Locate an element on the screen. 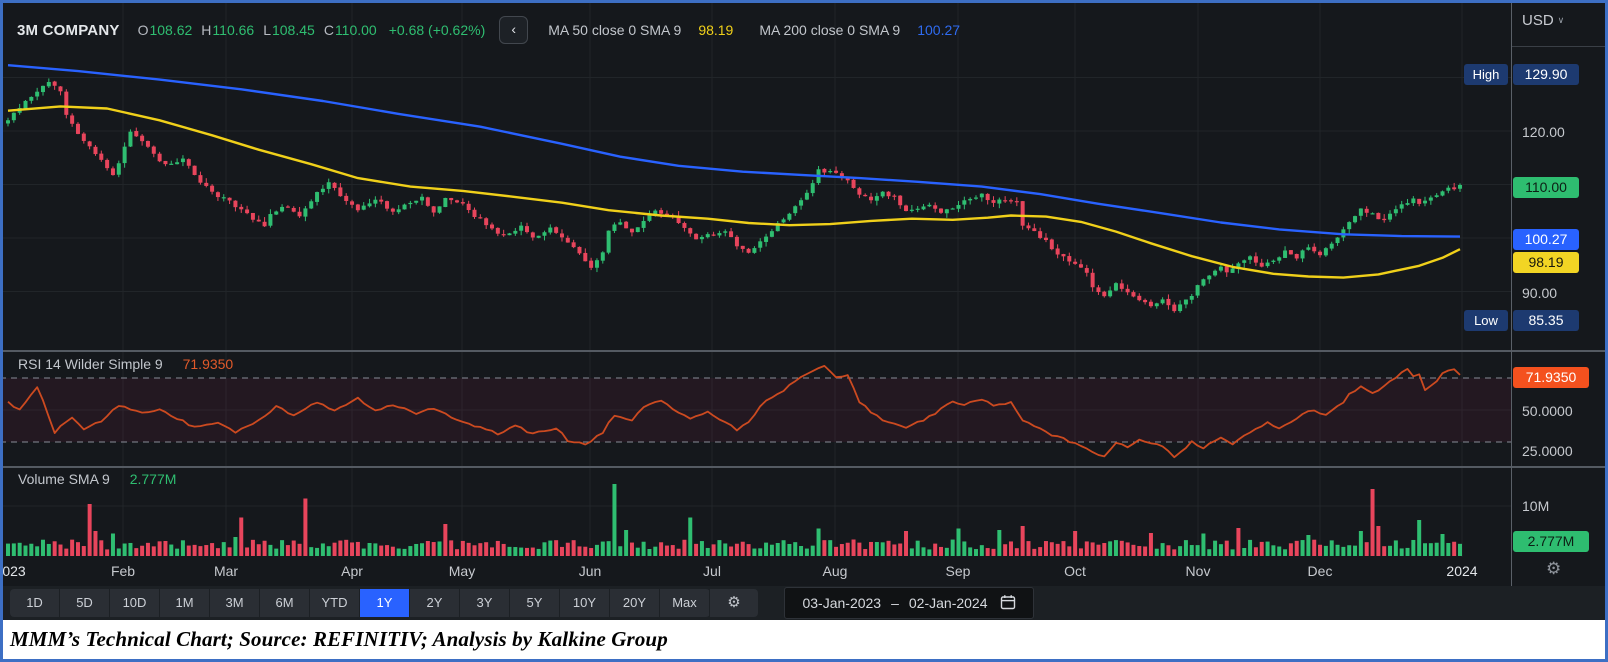 The width and height of the screenshot is (1608, 662). time-axis-label-mar: Mar is located at coordinates (226, 571).